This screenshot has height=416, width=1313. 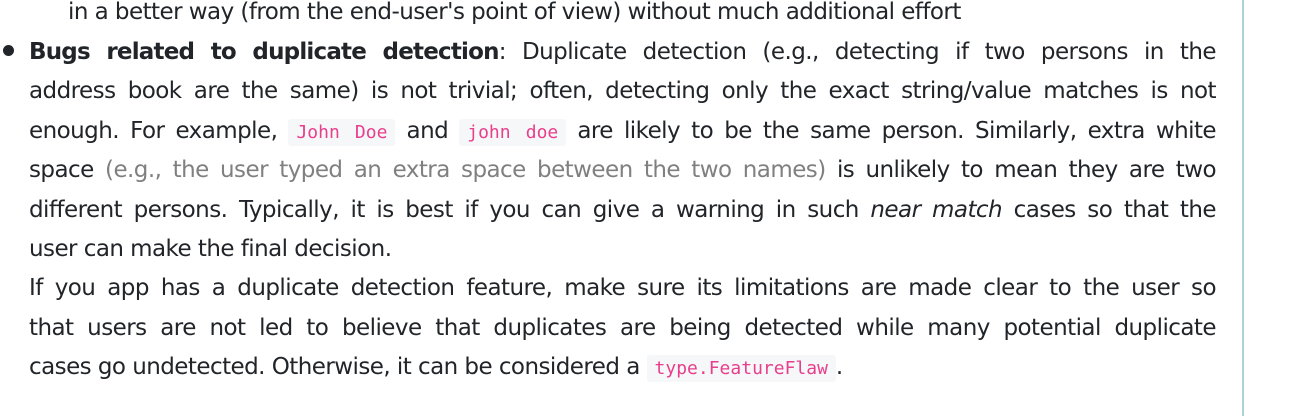 What do you see at coordinates (8, 50) in the screenshot?
I see `bullet-icon` at bounding box center [8, 50].